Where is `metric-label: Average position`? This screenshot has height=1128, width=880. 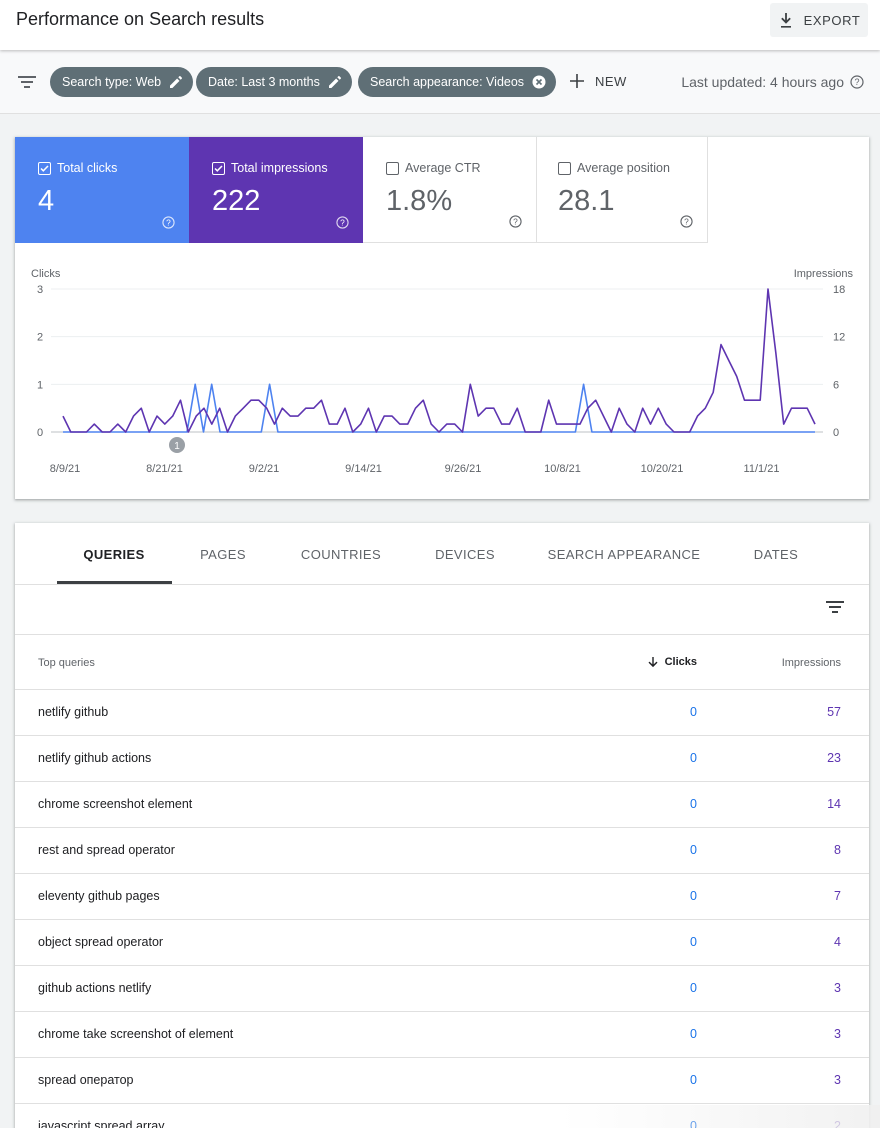 metric-label: Average position is located at coordinates (623, 168).